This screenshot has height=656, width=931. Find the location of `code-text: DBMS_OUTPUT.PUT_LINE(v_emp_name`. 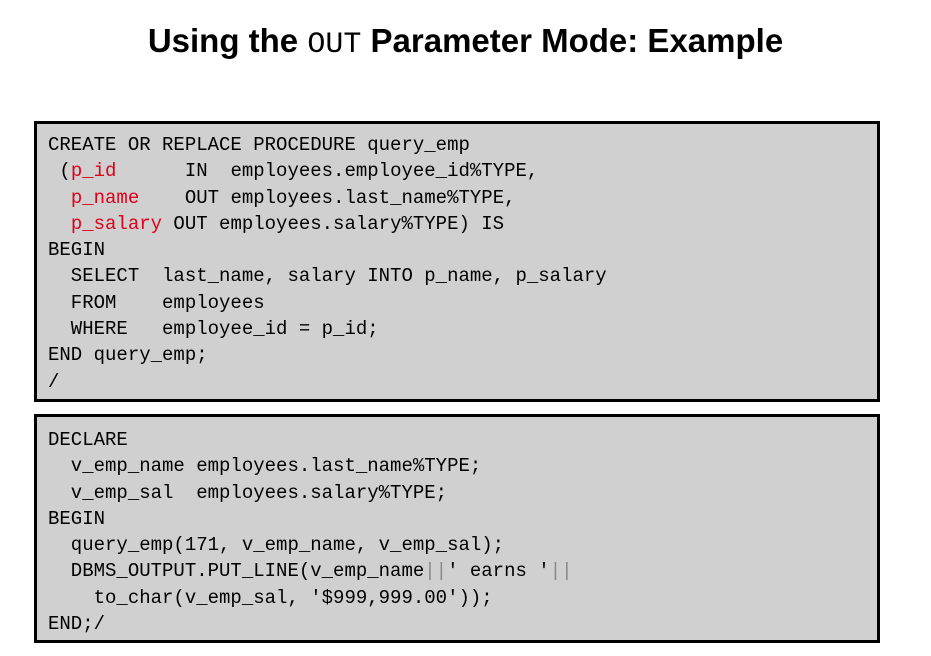

code-text: DBMS_OUTPUT.PUT_LINE(v_emp_name is located at coordinates (236, 571).